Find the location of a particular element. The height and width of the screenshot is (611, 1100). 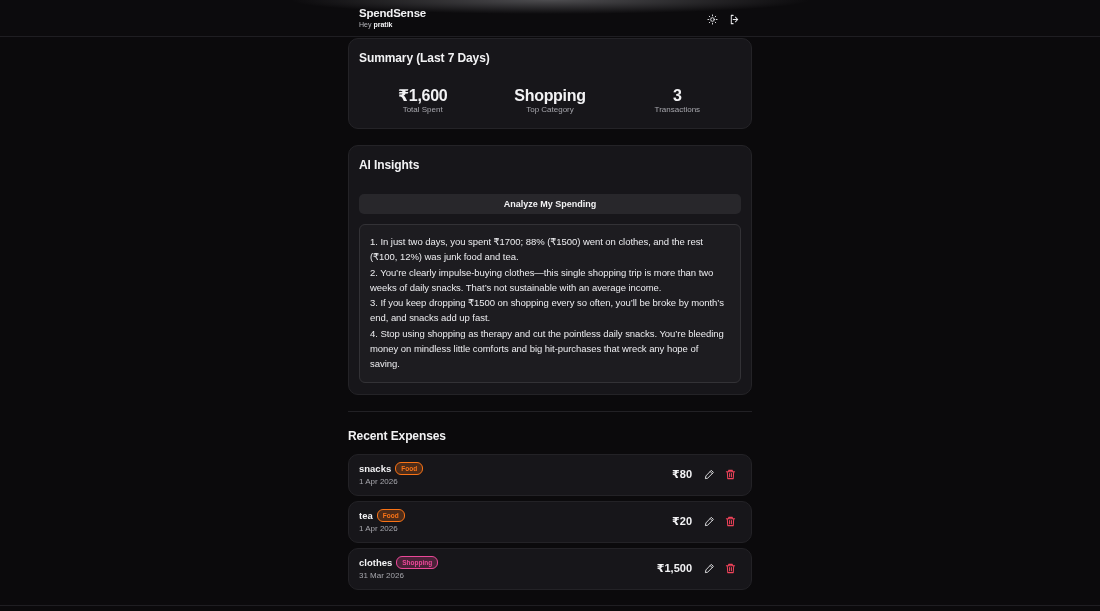

stat-label: Transactions is located at coordinates (677, 110).